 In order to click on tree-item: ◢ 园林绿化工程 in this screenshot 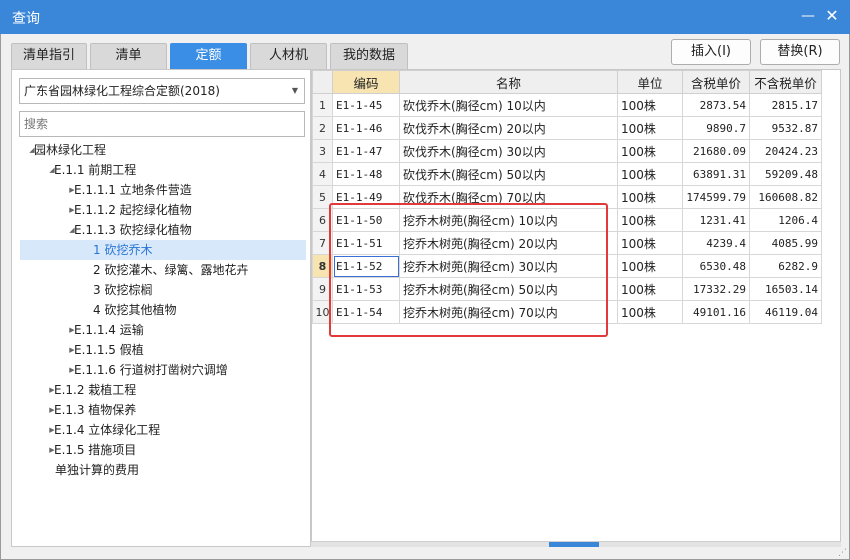, I will do `click(163, 150)`.